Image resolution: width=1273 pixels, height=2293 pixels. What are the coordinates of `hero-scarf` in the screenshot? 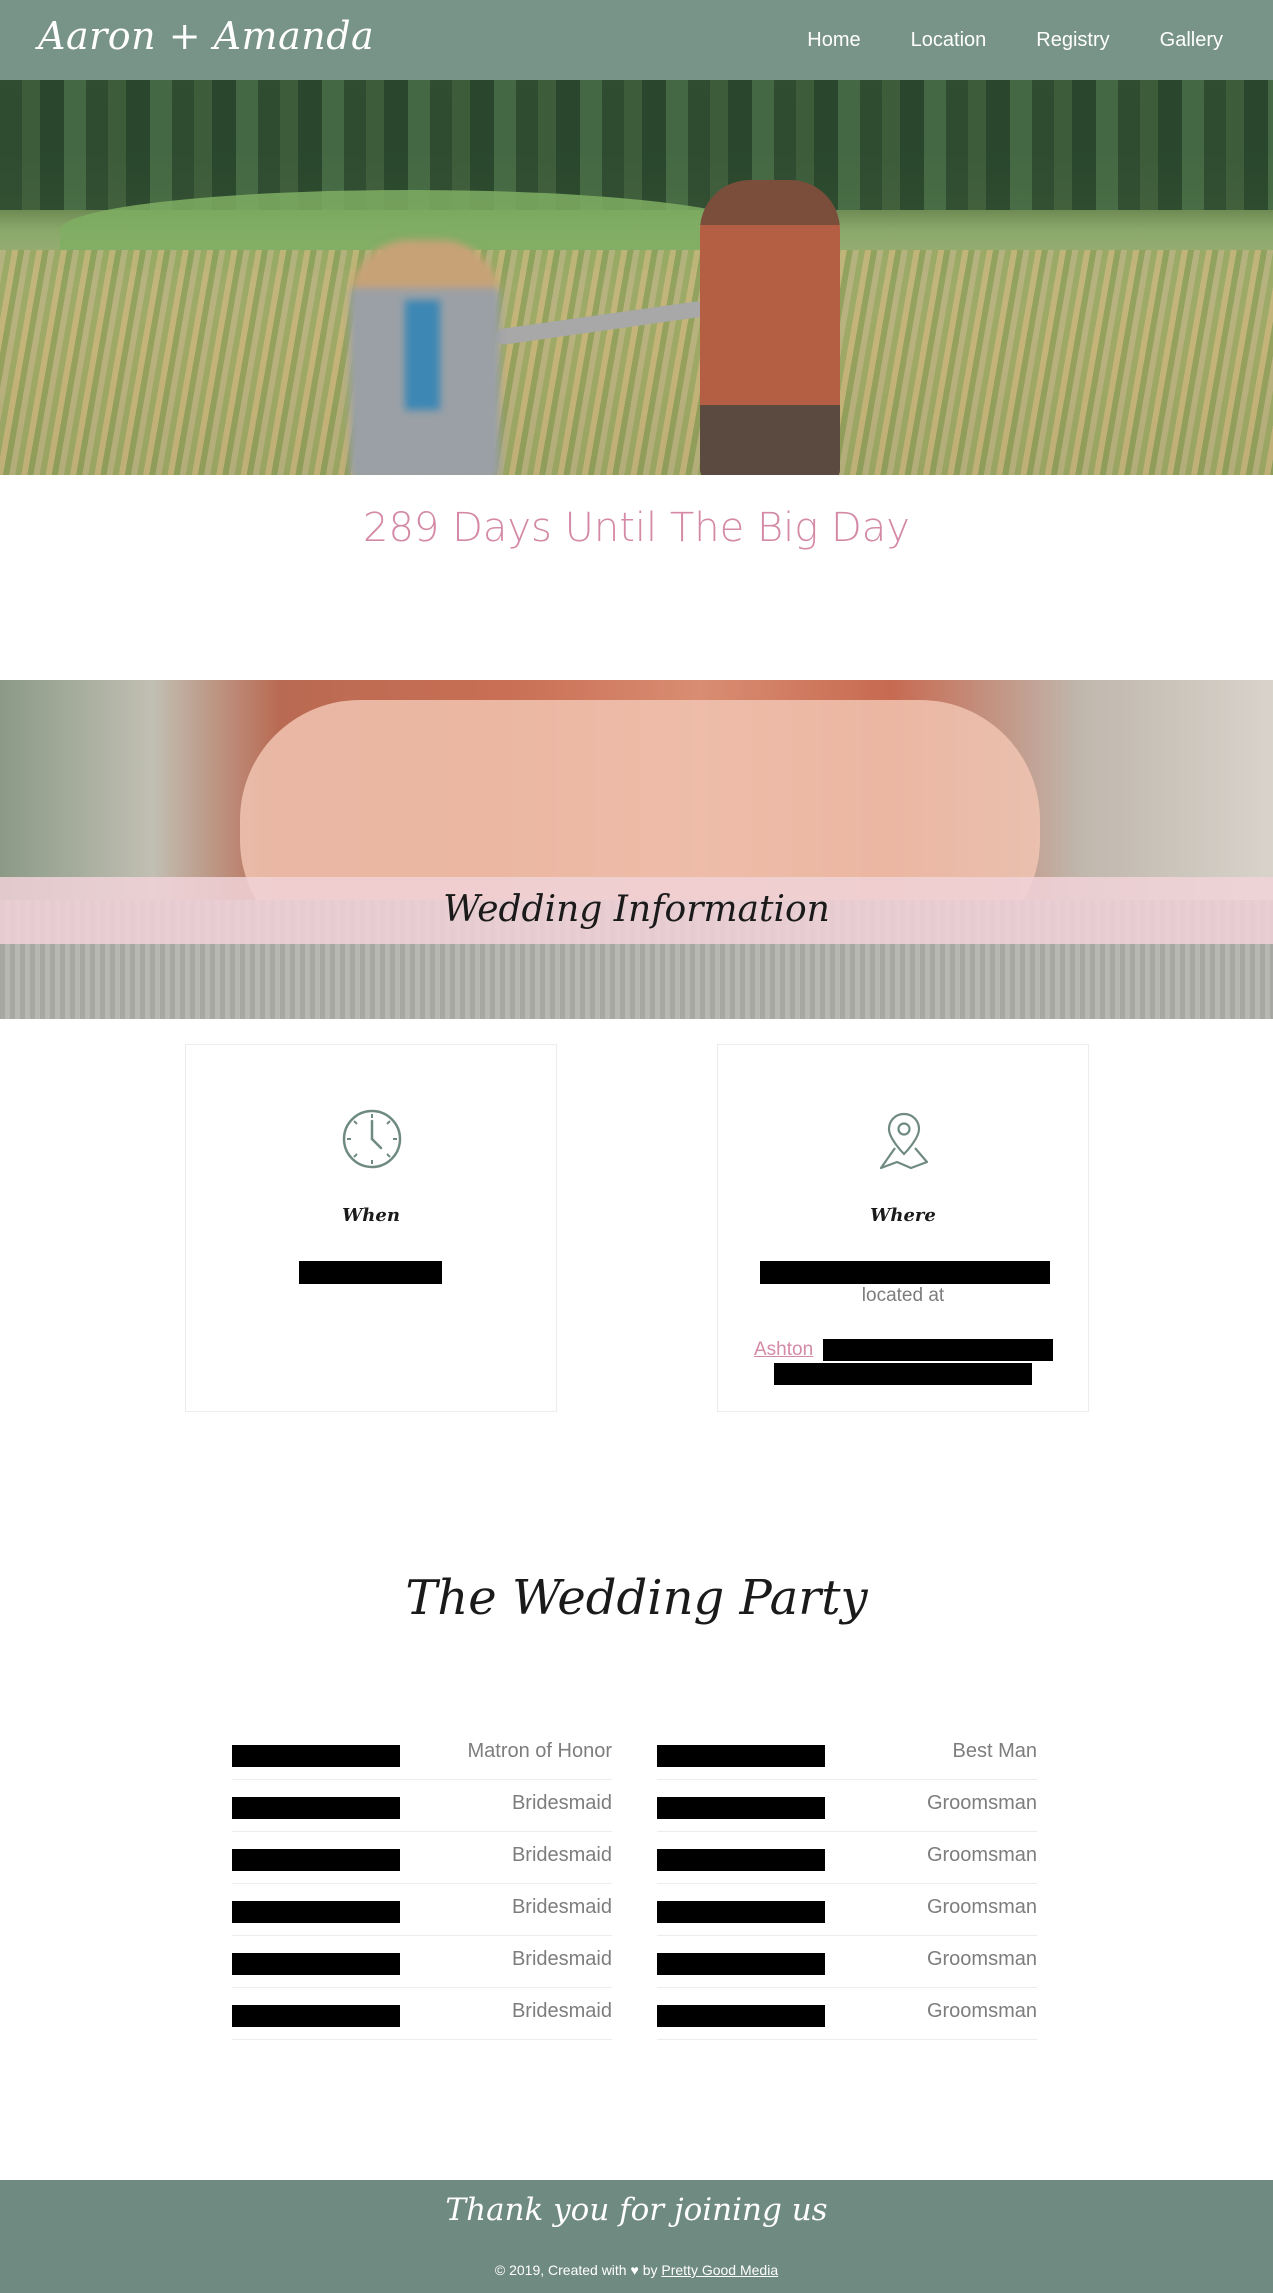 It's located at (422, 355).